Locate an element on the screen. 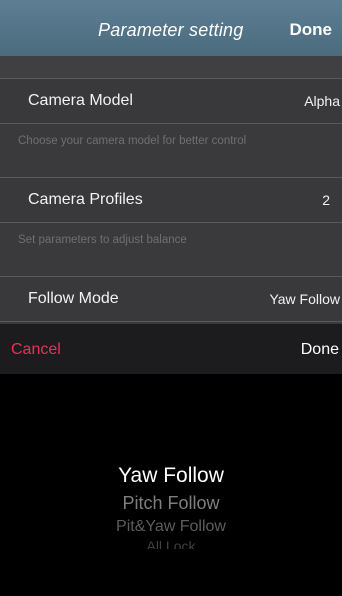 Image resolution: width=342 pixels, height=596 pixels. follow-mode-row: Follow Mode Yaw Follow is located at coordinates (171, 299).